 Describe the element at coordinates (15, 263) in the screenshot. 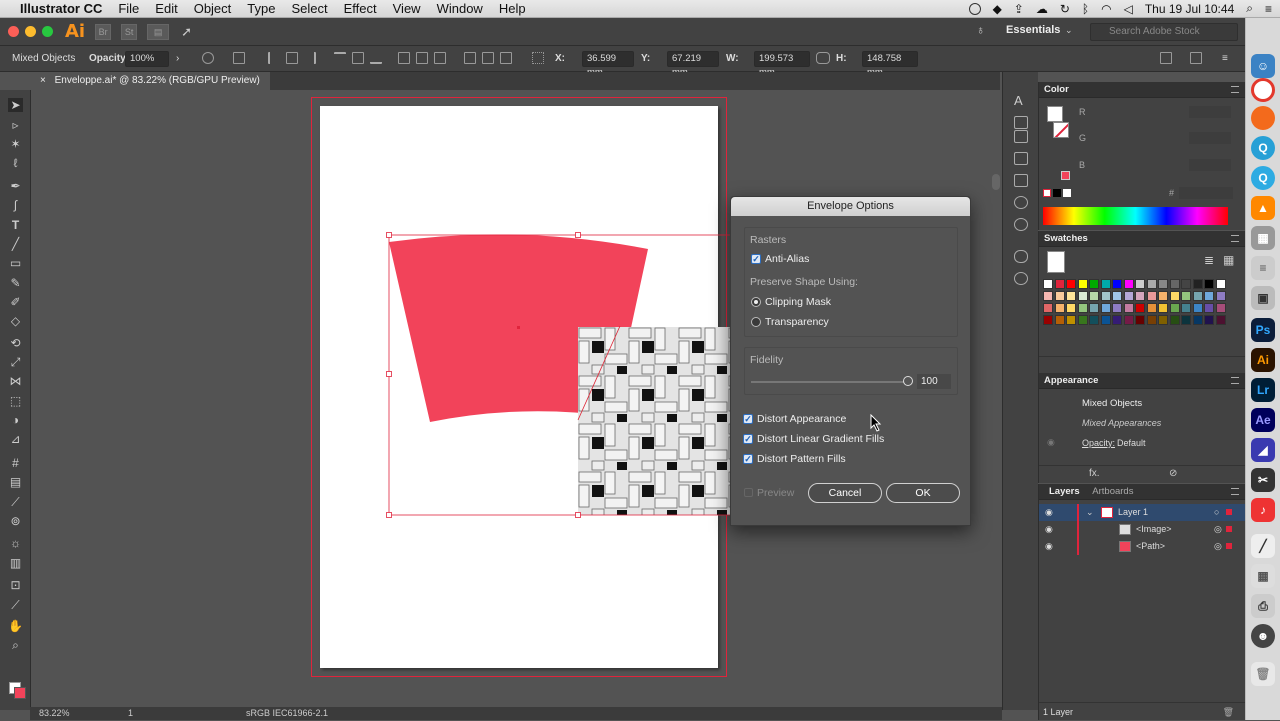

I see `rectangle-tool-icon: ▭` at that location.